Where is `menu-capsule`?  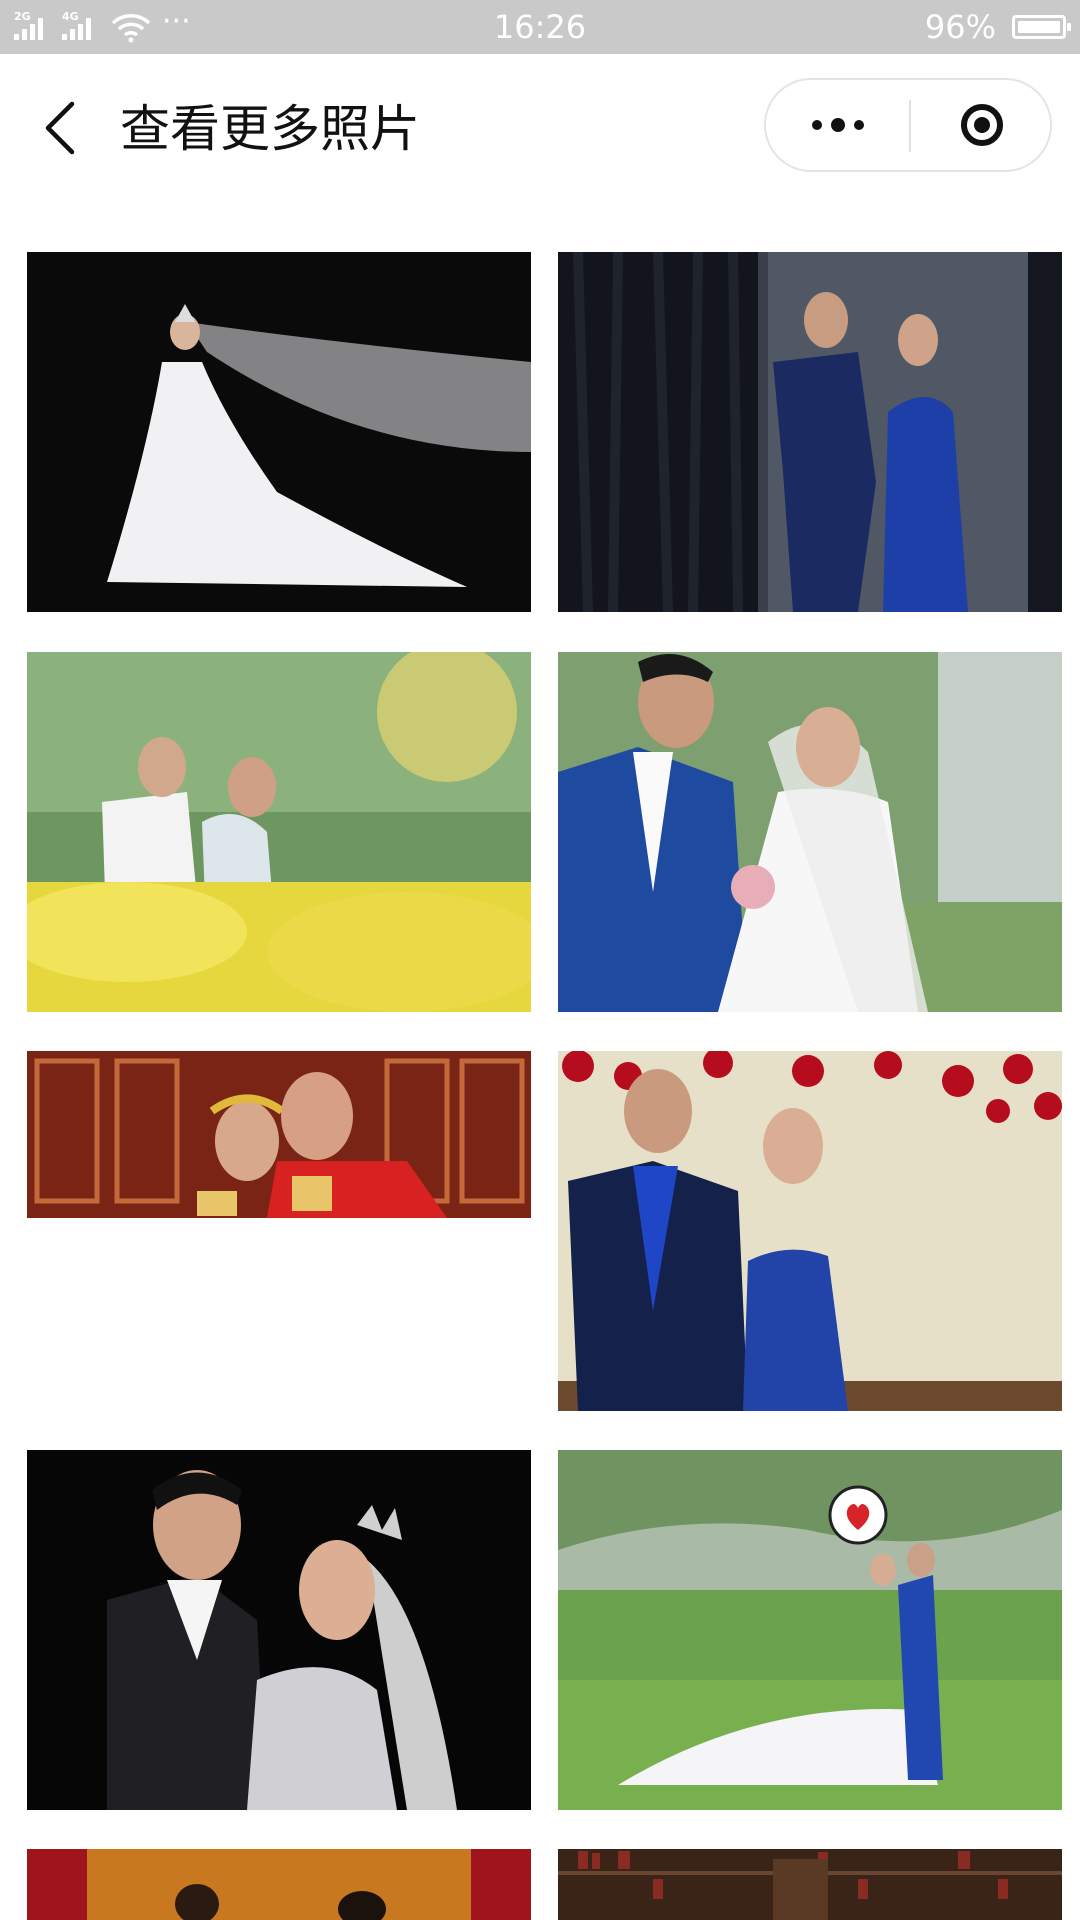
menu-capsule is located at coordinates (908, 125).